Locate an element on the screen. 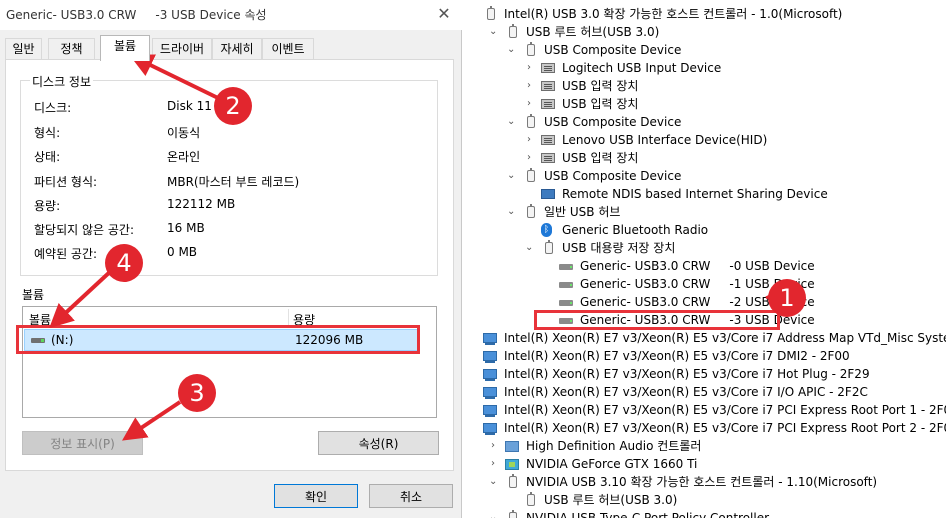 This screenshot has width=946, height=518. tree-item-label: 일반 USB 허브 is located at coordinates (582, 212).